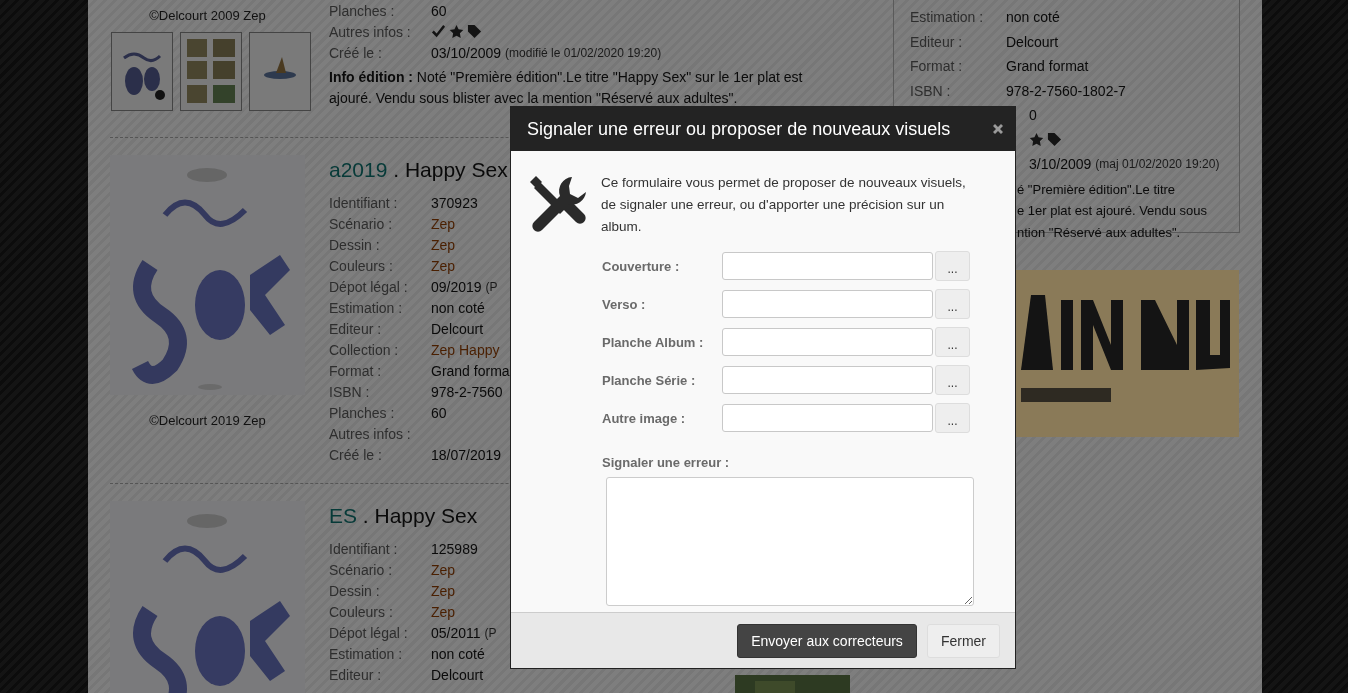 The height and width of the screenshot is (693, 1348). Describe the element at coordinates (343, 516) in the screenshot. I see `edition-code-link: ES` at that location.